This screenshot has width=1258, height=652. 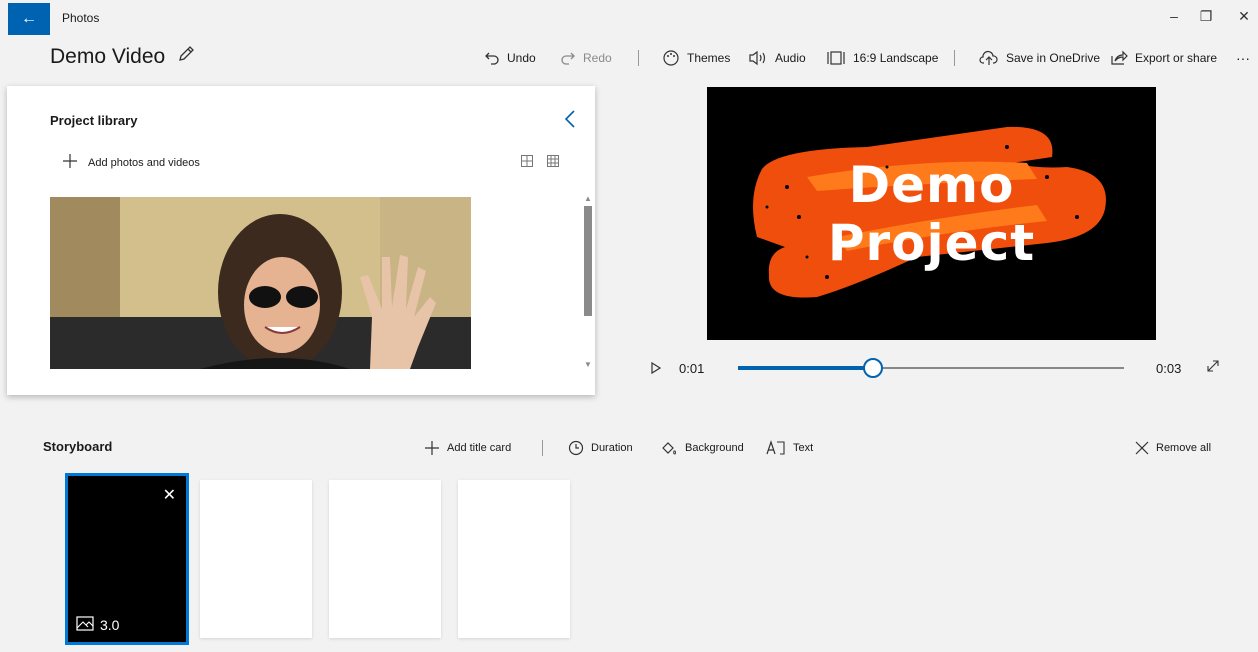 What do you see at coordinates (1053, 58) in the screenshot?
I see `save-onedrive-label: Save in OneDrive` at bounding box center [1053, 58].